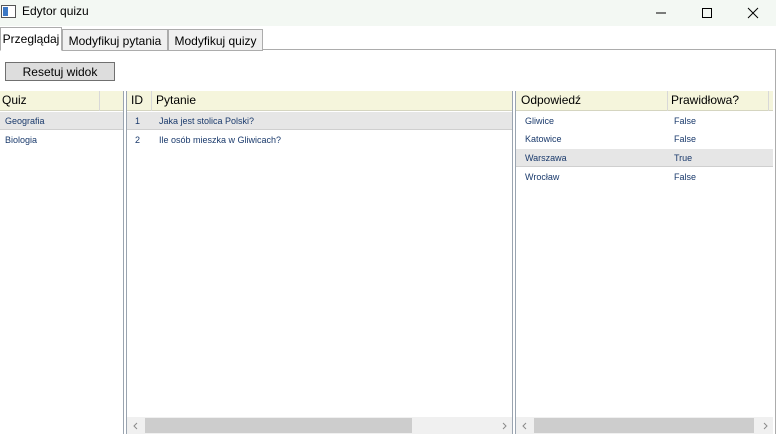 The image size is (776, 434). What do you see at coordinates (319, 140) in the screenshot?
I see `question-row: 2 Ile osób mieszka w Gliwicach?` at bounding box center [319, 140].